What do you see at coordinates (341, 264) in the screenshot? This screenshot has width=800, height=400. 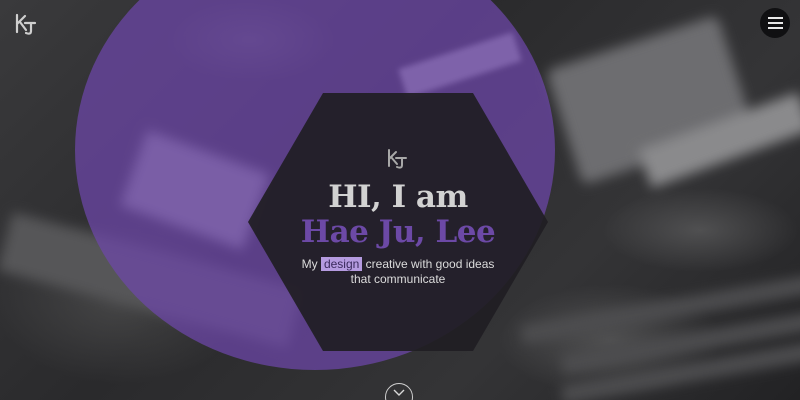 I see `tagline-highlight: design` at bounding box center [341, 264].